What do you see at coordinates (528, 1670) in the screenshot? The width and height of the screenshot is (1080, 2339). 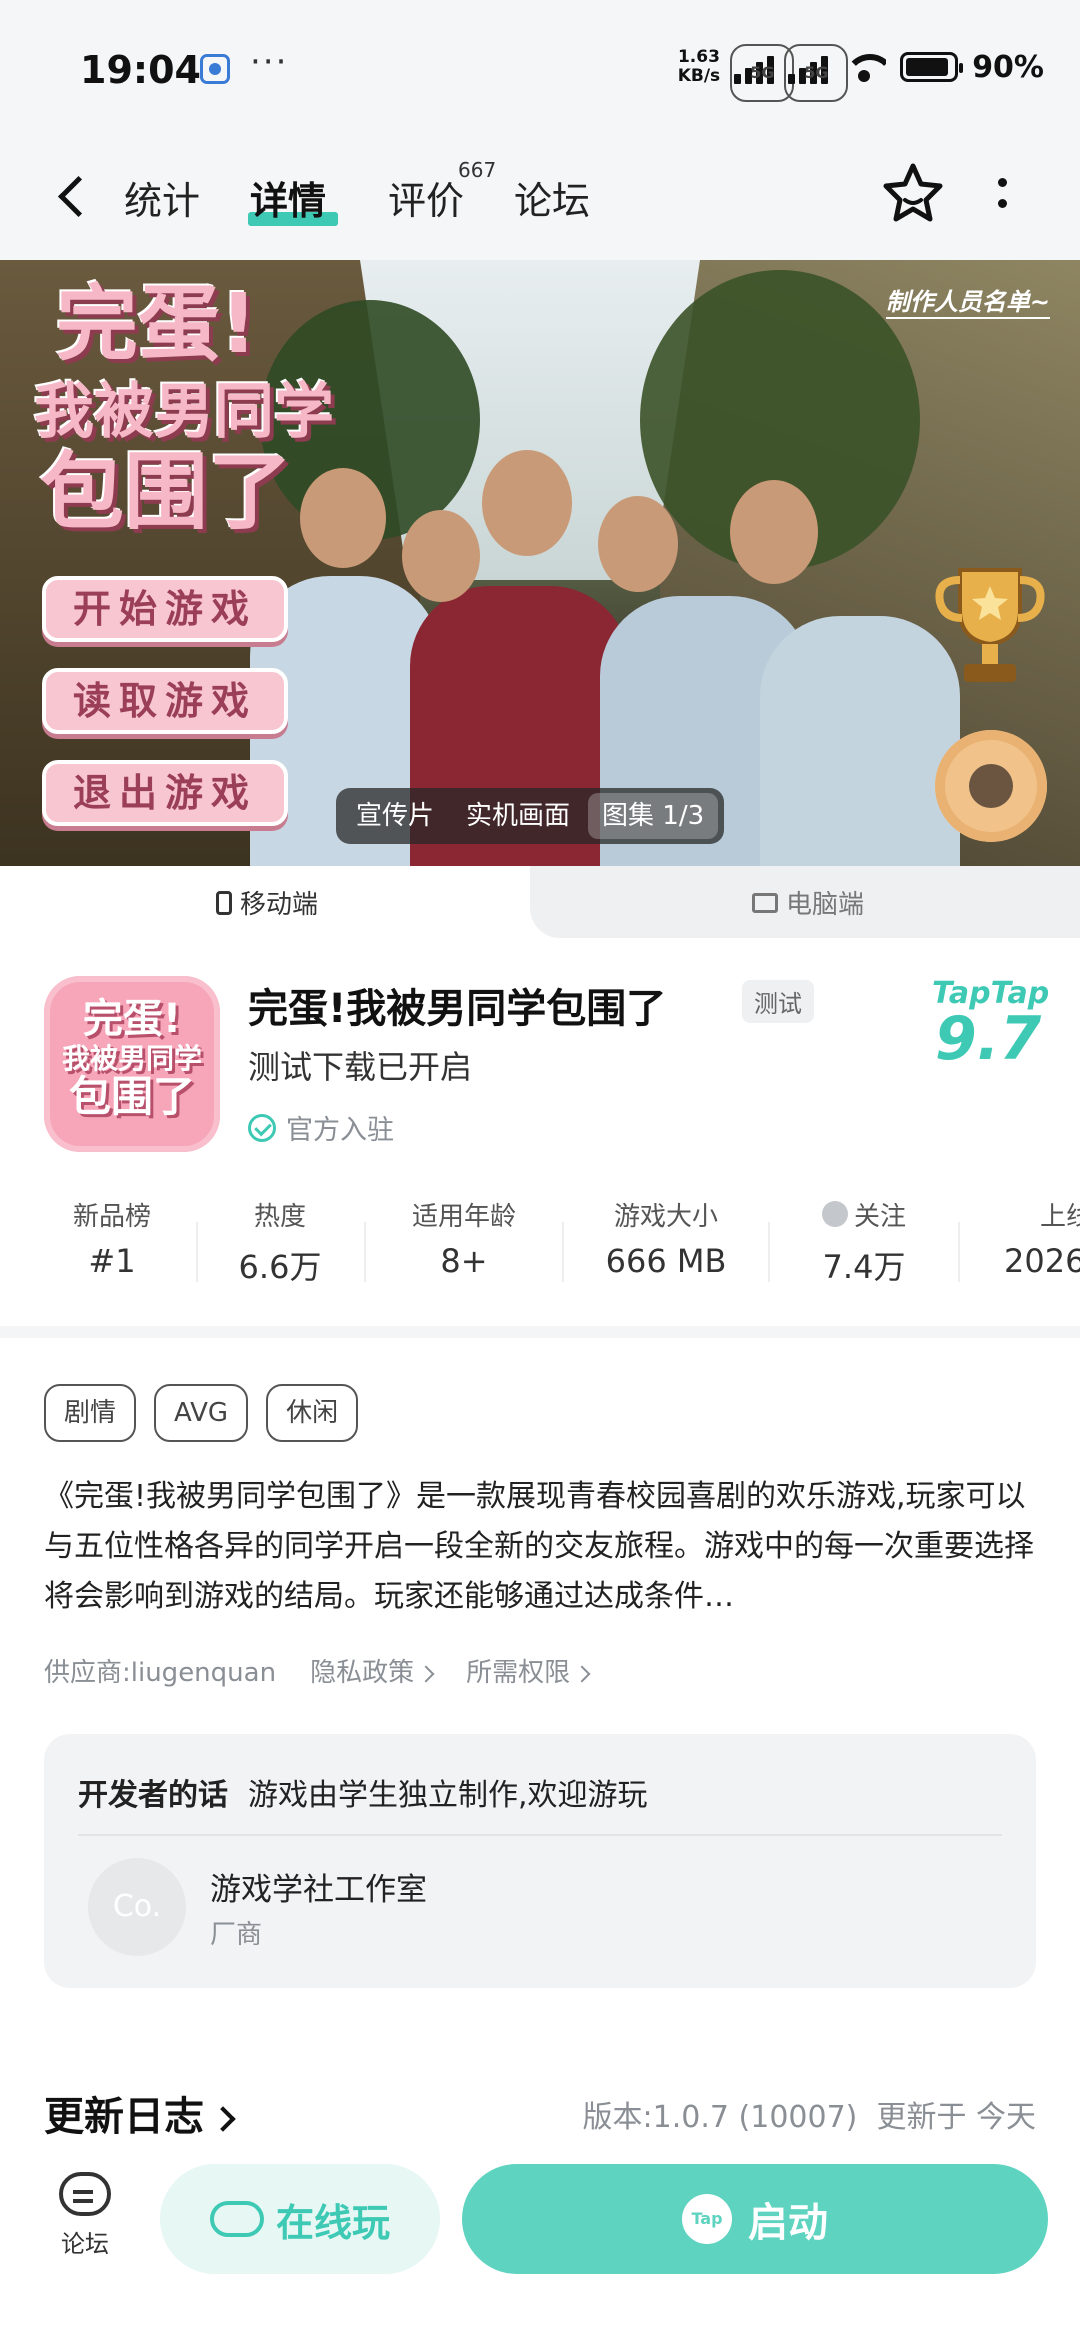 I see `permissions-link: 所需权限` at bounding box center [528, 1670].